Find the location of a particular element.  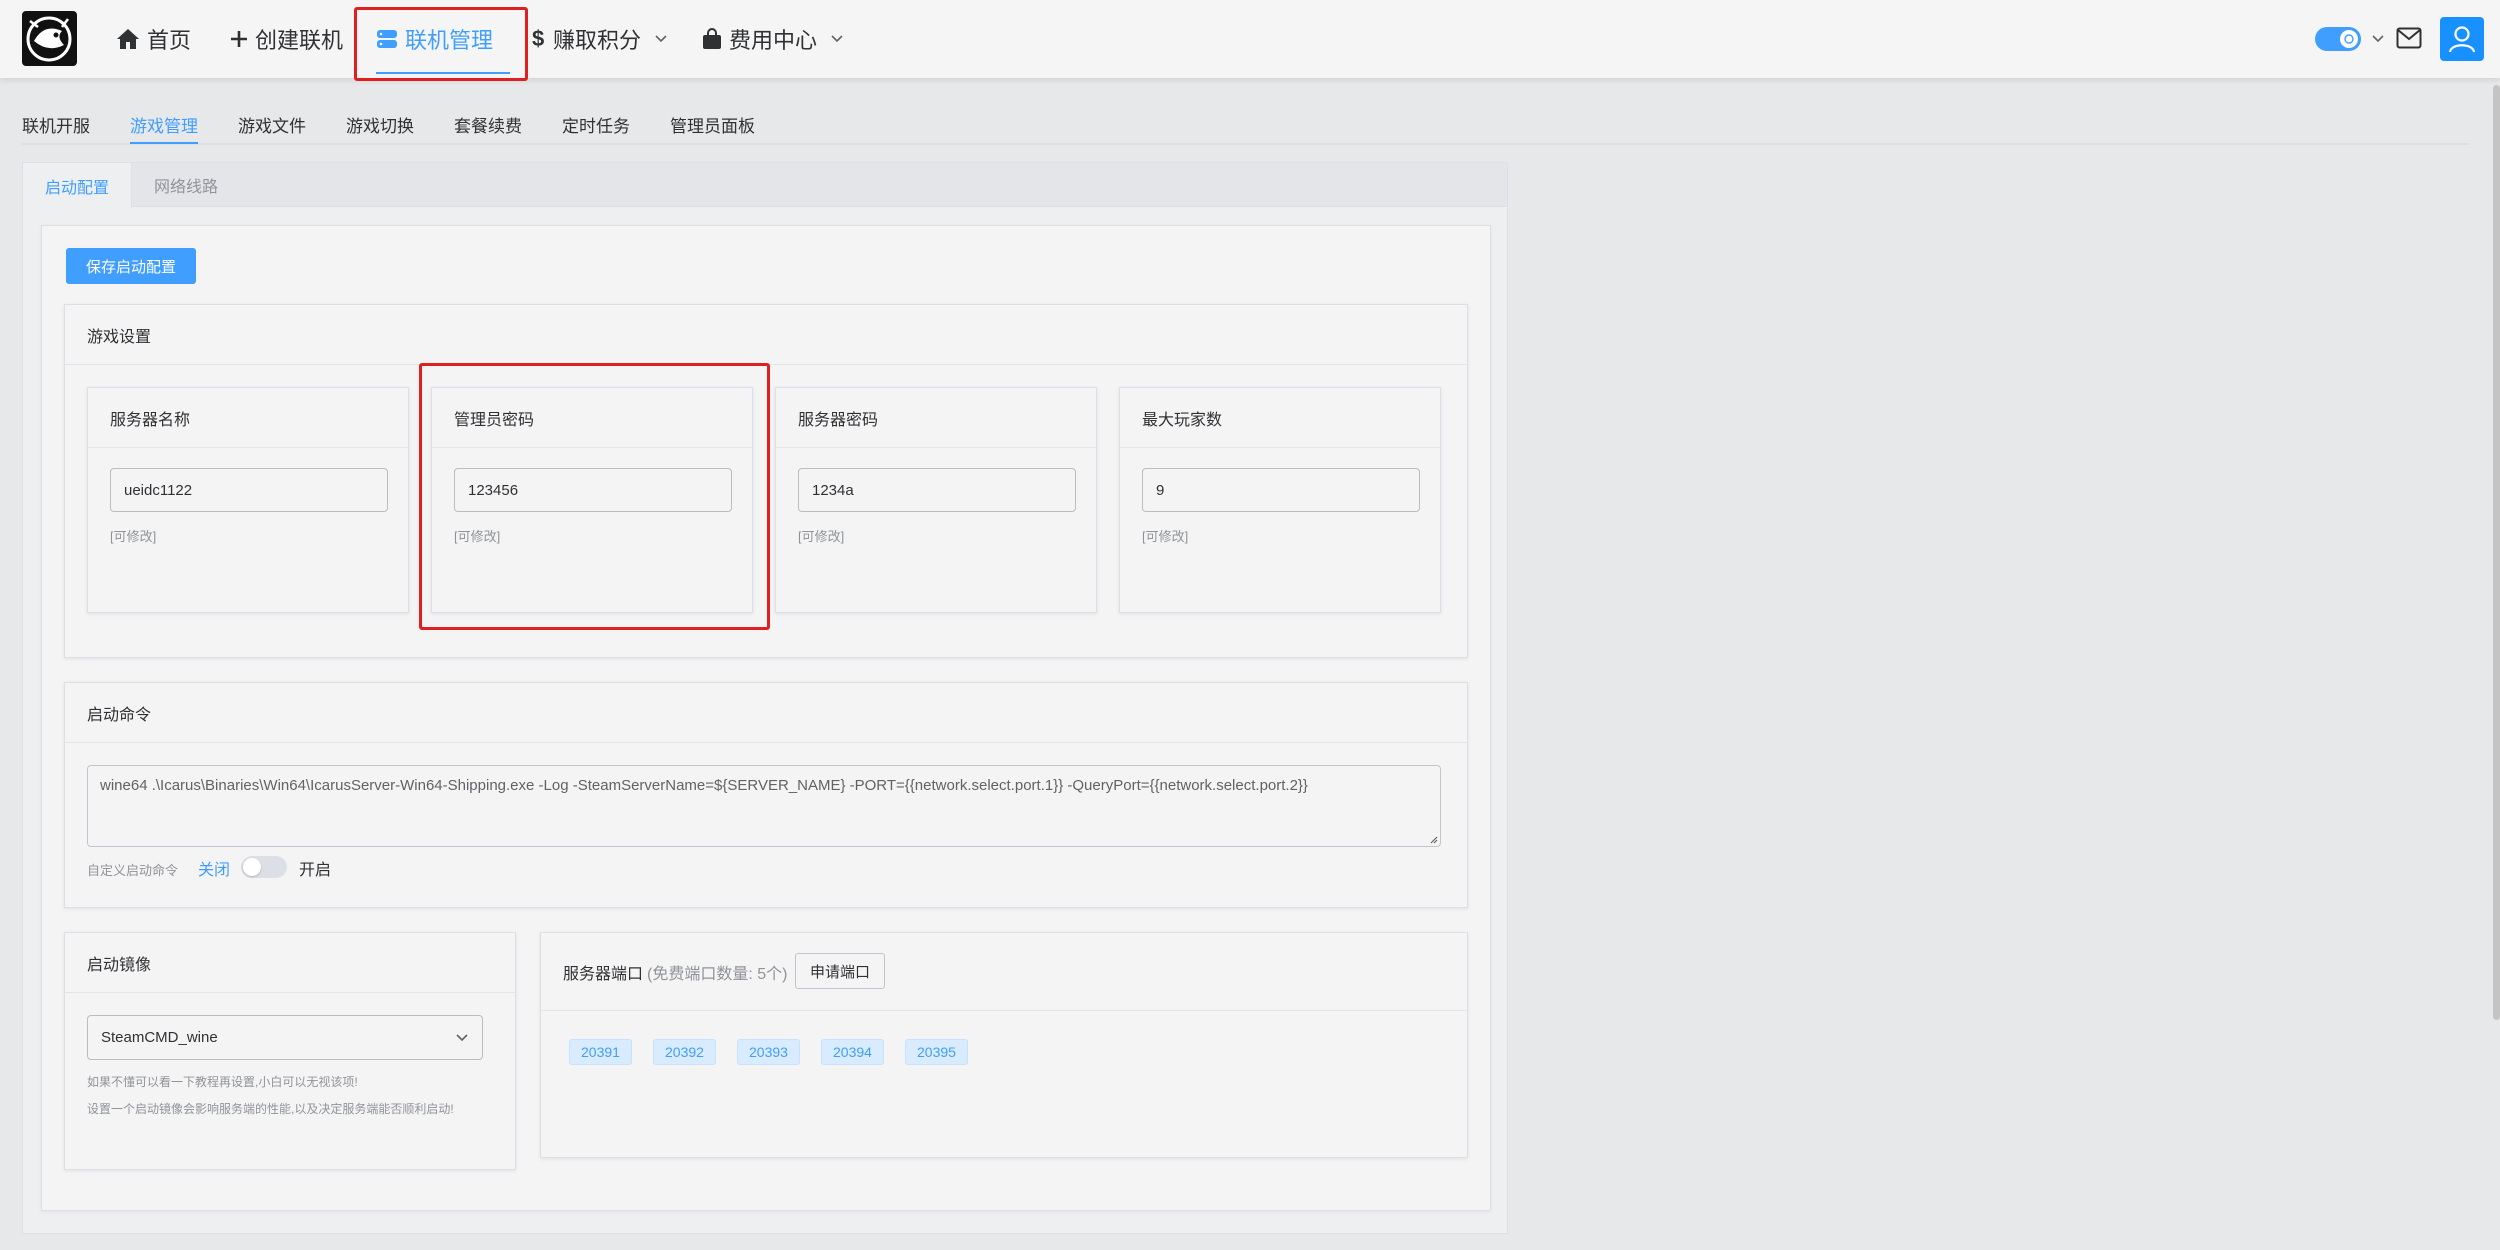

toggle-knob is located at coordinates (2349, 39).